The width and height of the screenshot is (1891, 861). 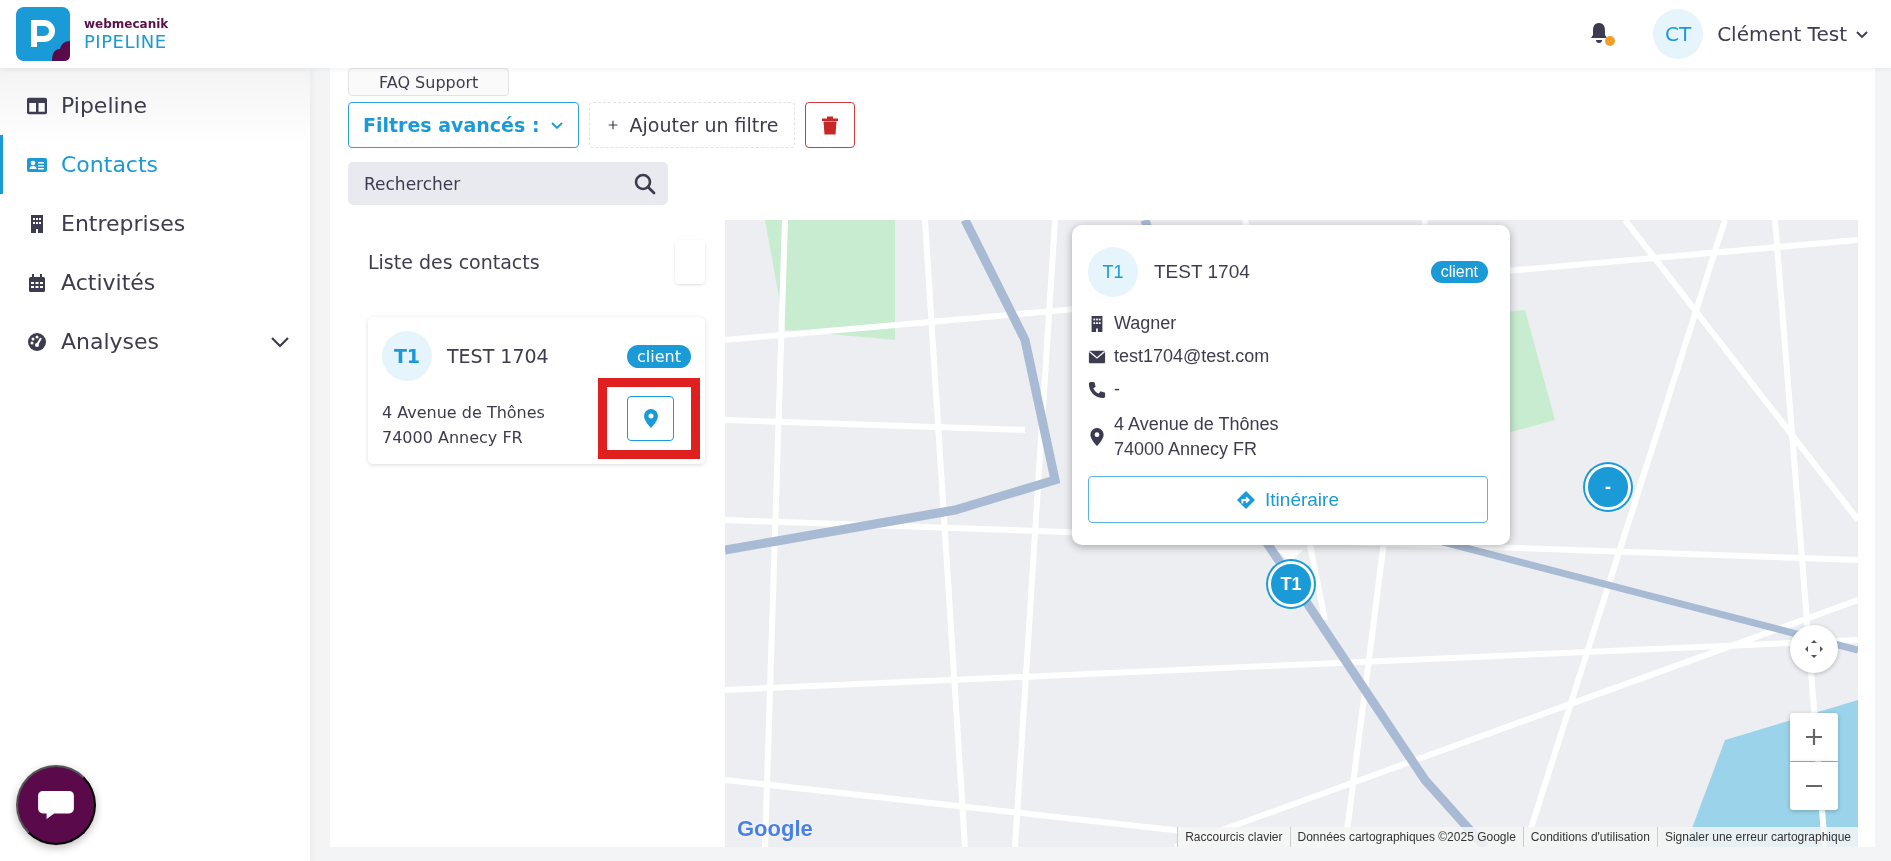 I want to click on board-icon, so click(x=37, y=105).